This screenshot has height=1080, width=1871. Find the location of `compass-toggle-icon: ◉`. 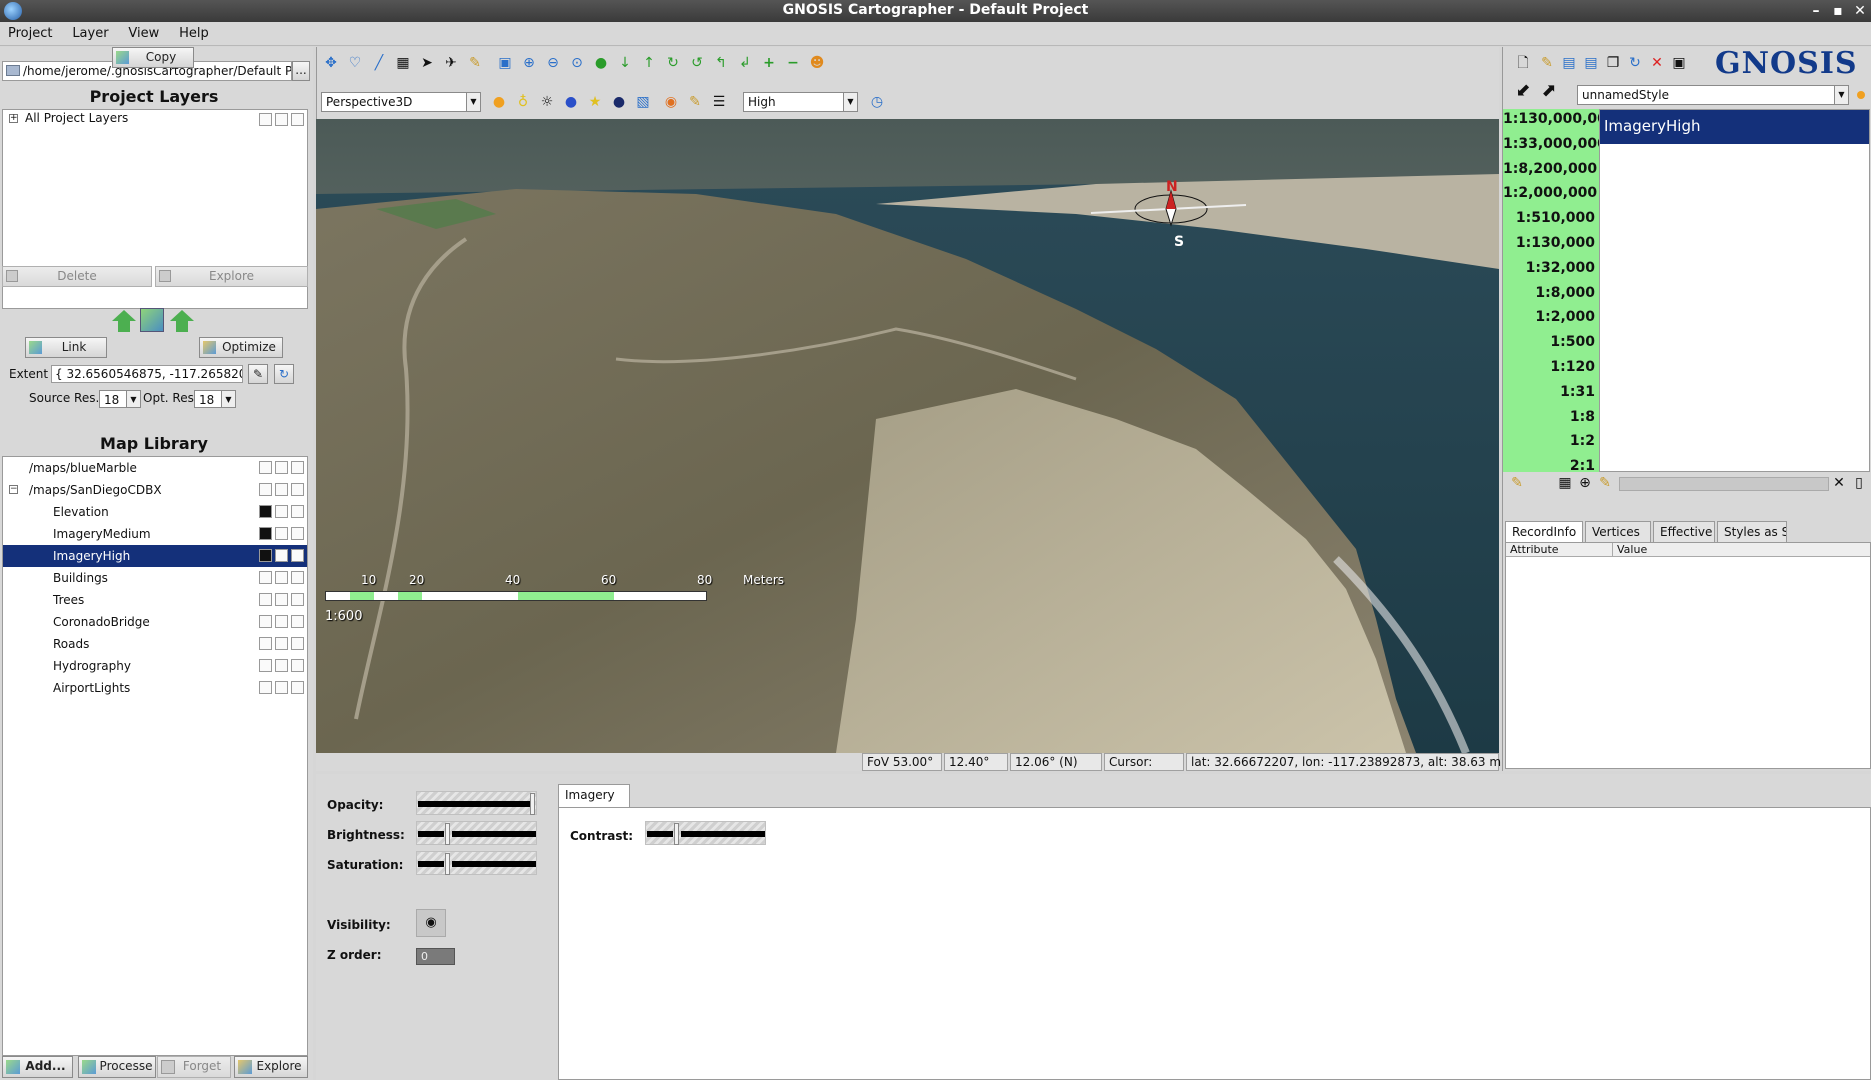

compass-toggle-icon: ◉ is located at coordinates (671, 102).